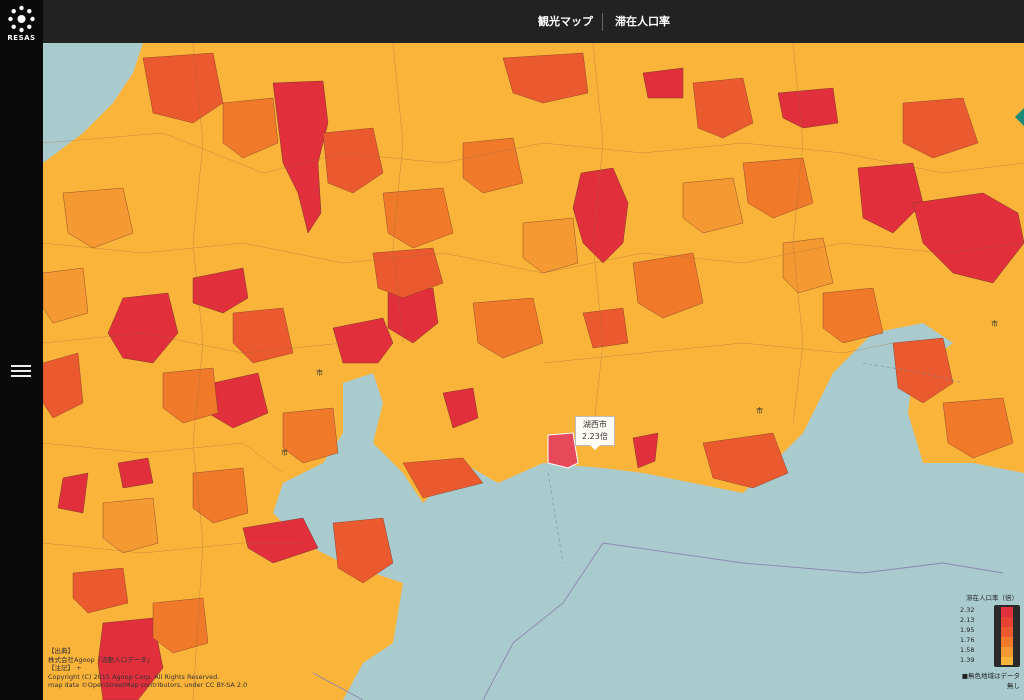  What do you see at coordinates (21, 350) in the screenshot?
I see `left-sidebar: RESAS` at bounding box center [21, 350].